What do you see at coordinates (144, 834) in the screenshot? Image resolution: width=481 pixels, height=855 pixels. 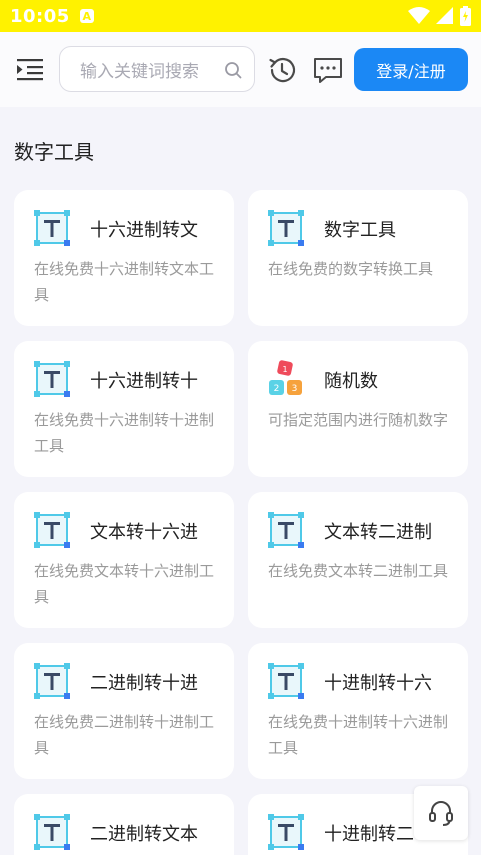 I see `card-title: 二进制转文本` at bounding box center [144, 834].